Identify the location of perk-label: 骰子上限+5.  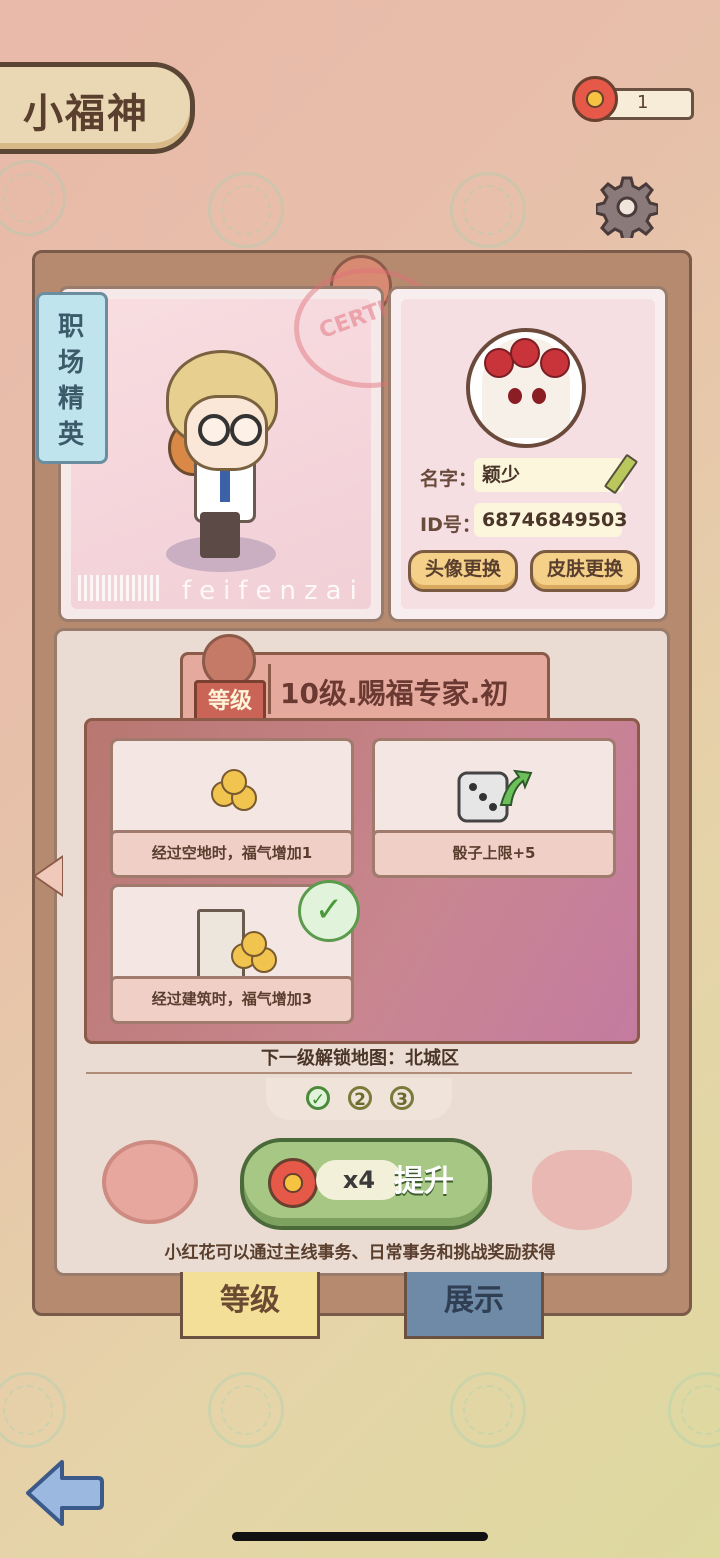
(494, 854).